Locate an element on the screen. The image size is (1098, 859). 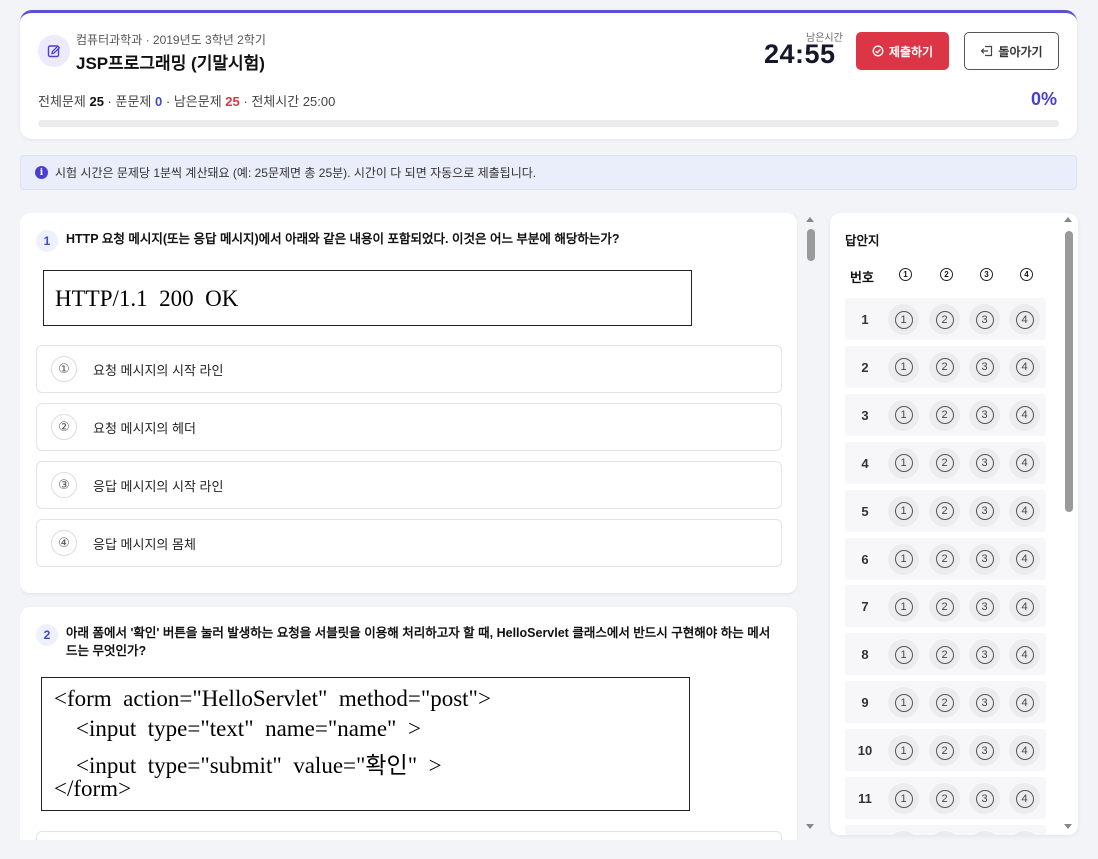
answer-row: 2 1 2 3 4 is located at coordinates (945, 366).